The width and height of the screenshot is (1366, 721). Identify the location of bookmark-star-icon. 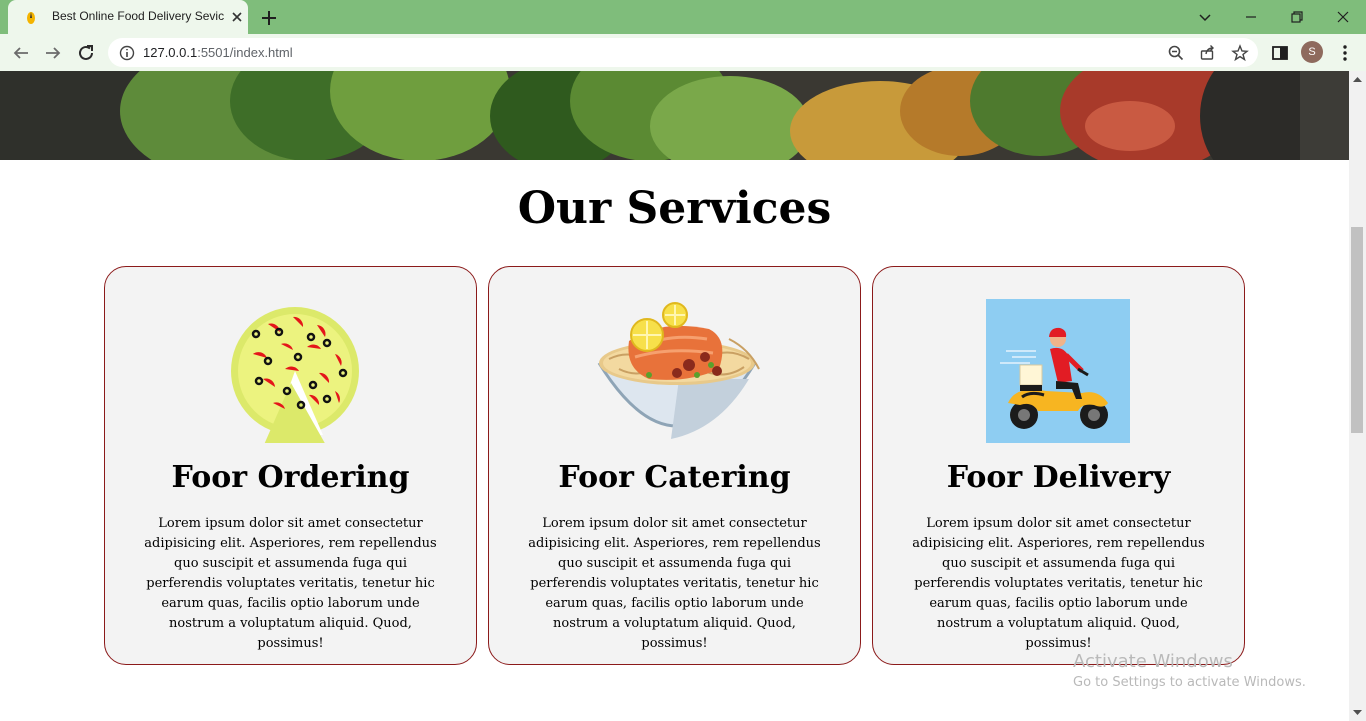
(1240, 53).